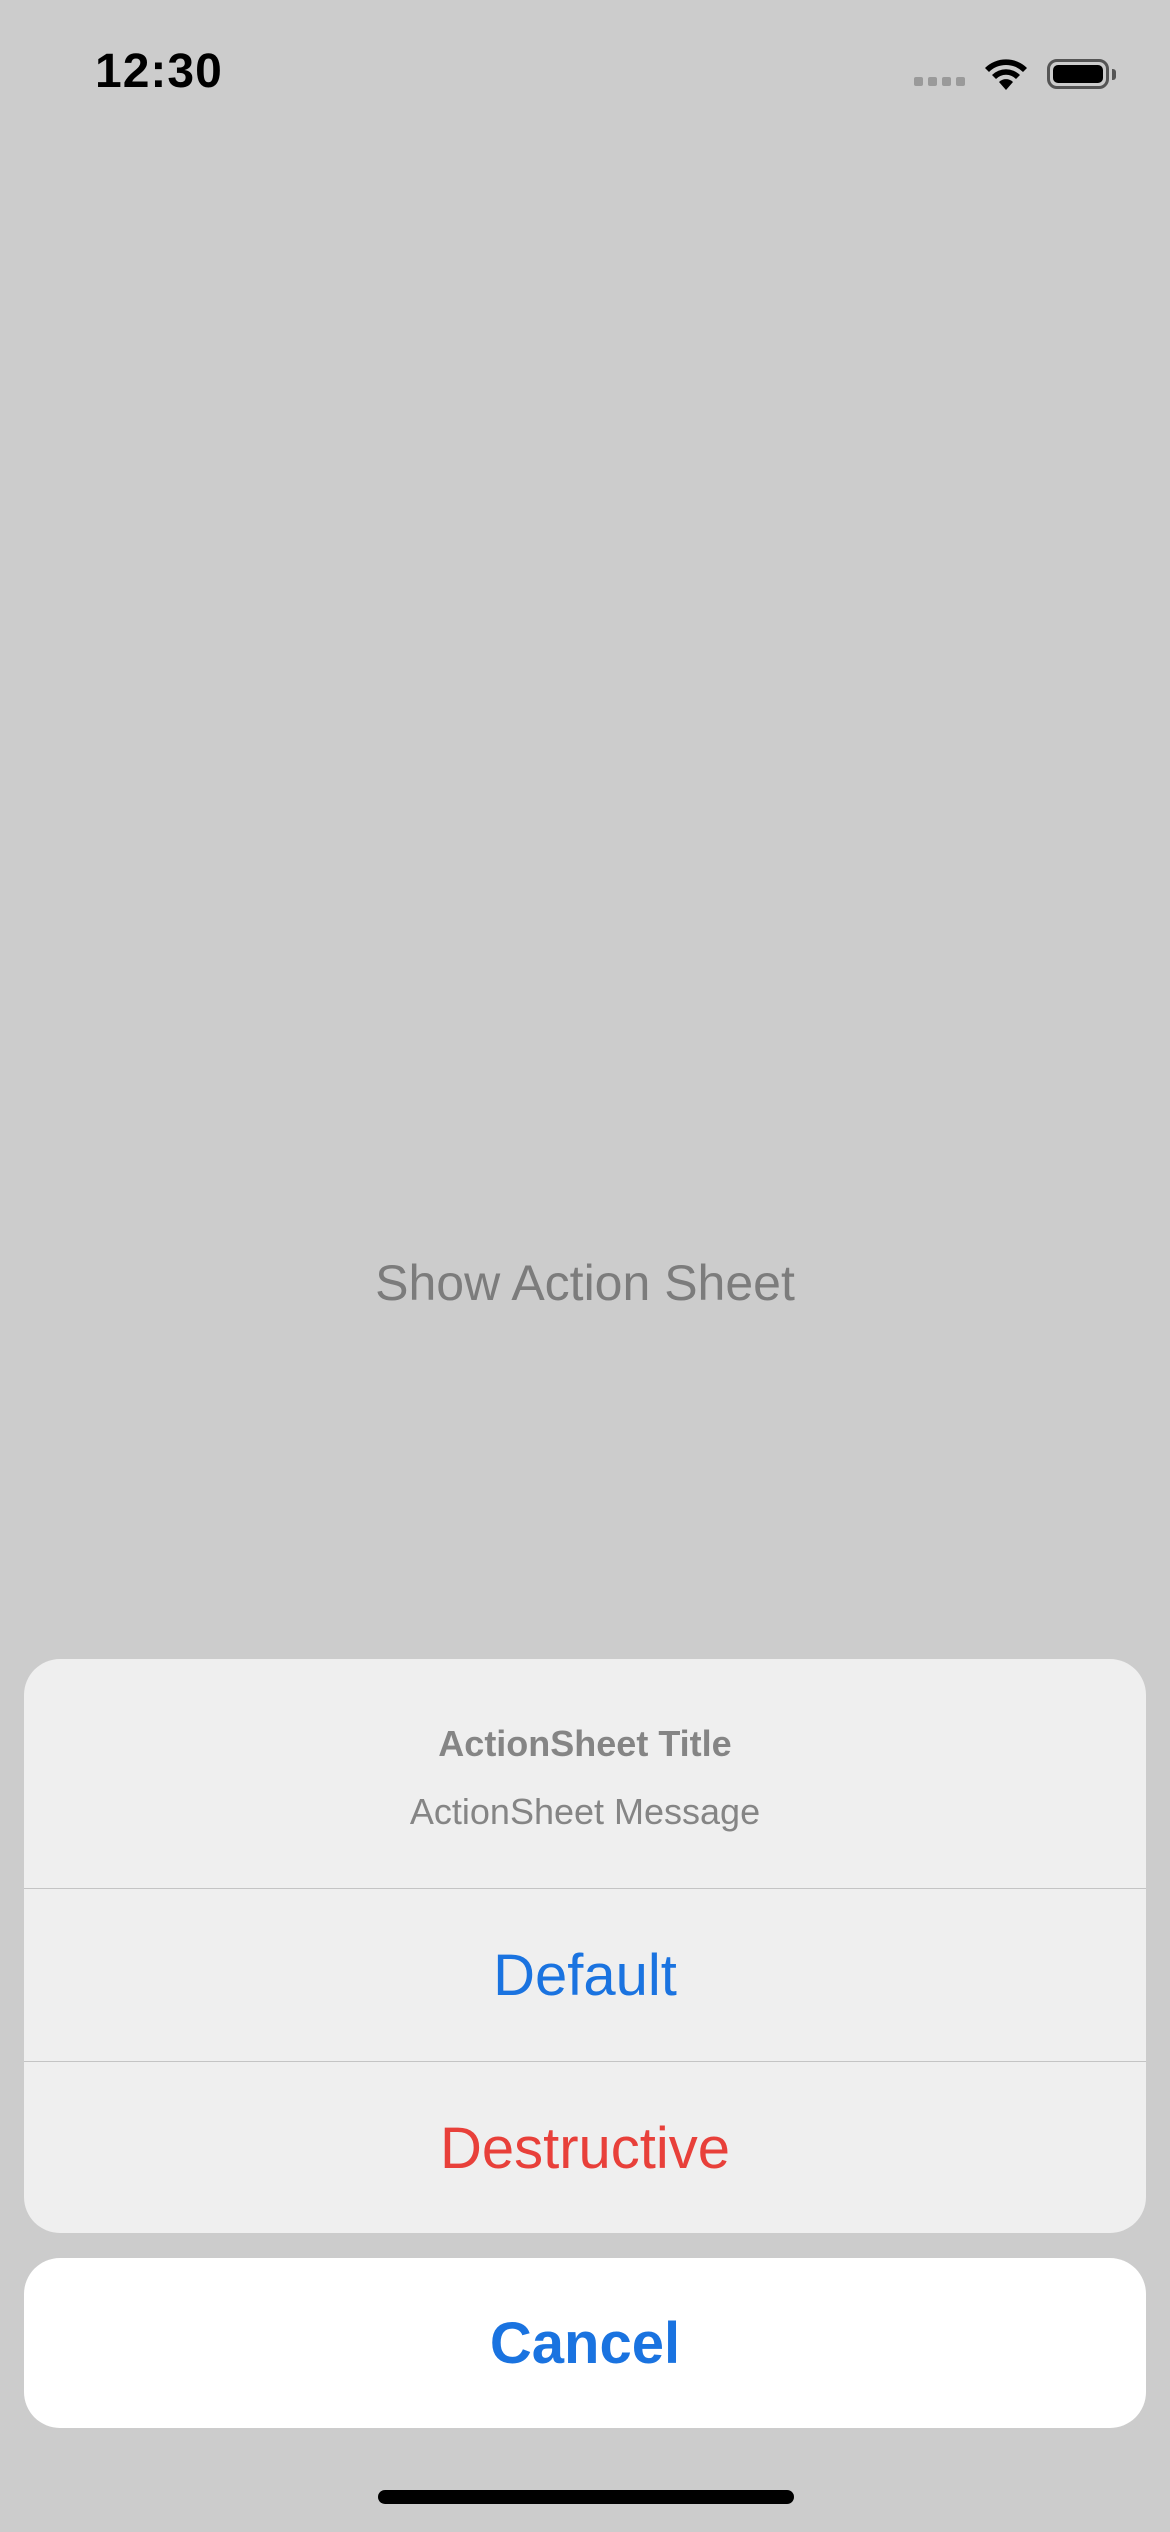  I want to click on action-sheet-title: ActionSheet Title, so click(585, 1743).